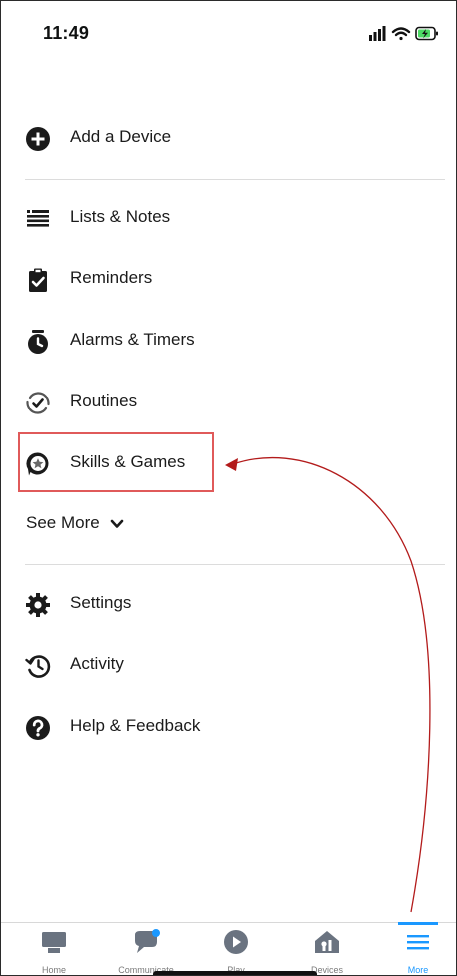 Image resolution: width=457 pixels, height=976 pixels. What do you see at coordinates (38, 139) in the screenshot?
I see `add-device-icon` at bounding box center [38, 139].